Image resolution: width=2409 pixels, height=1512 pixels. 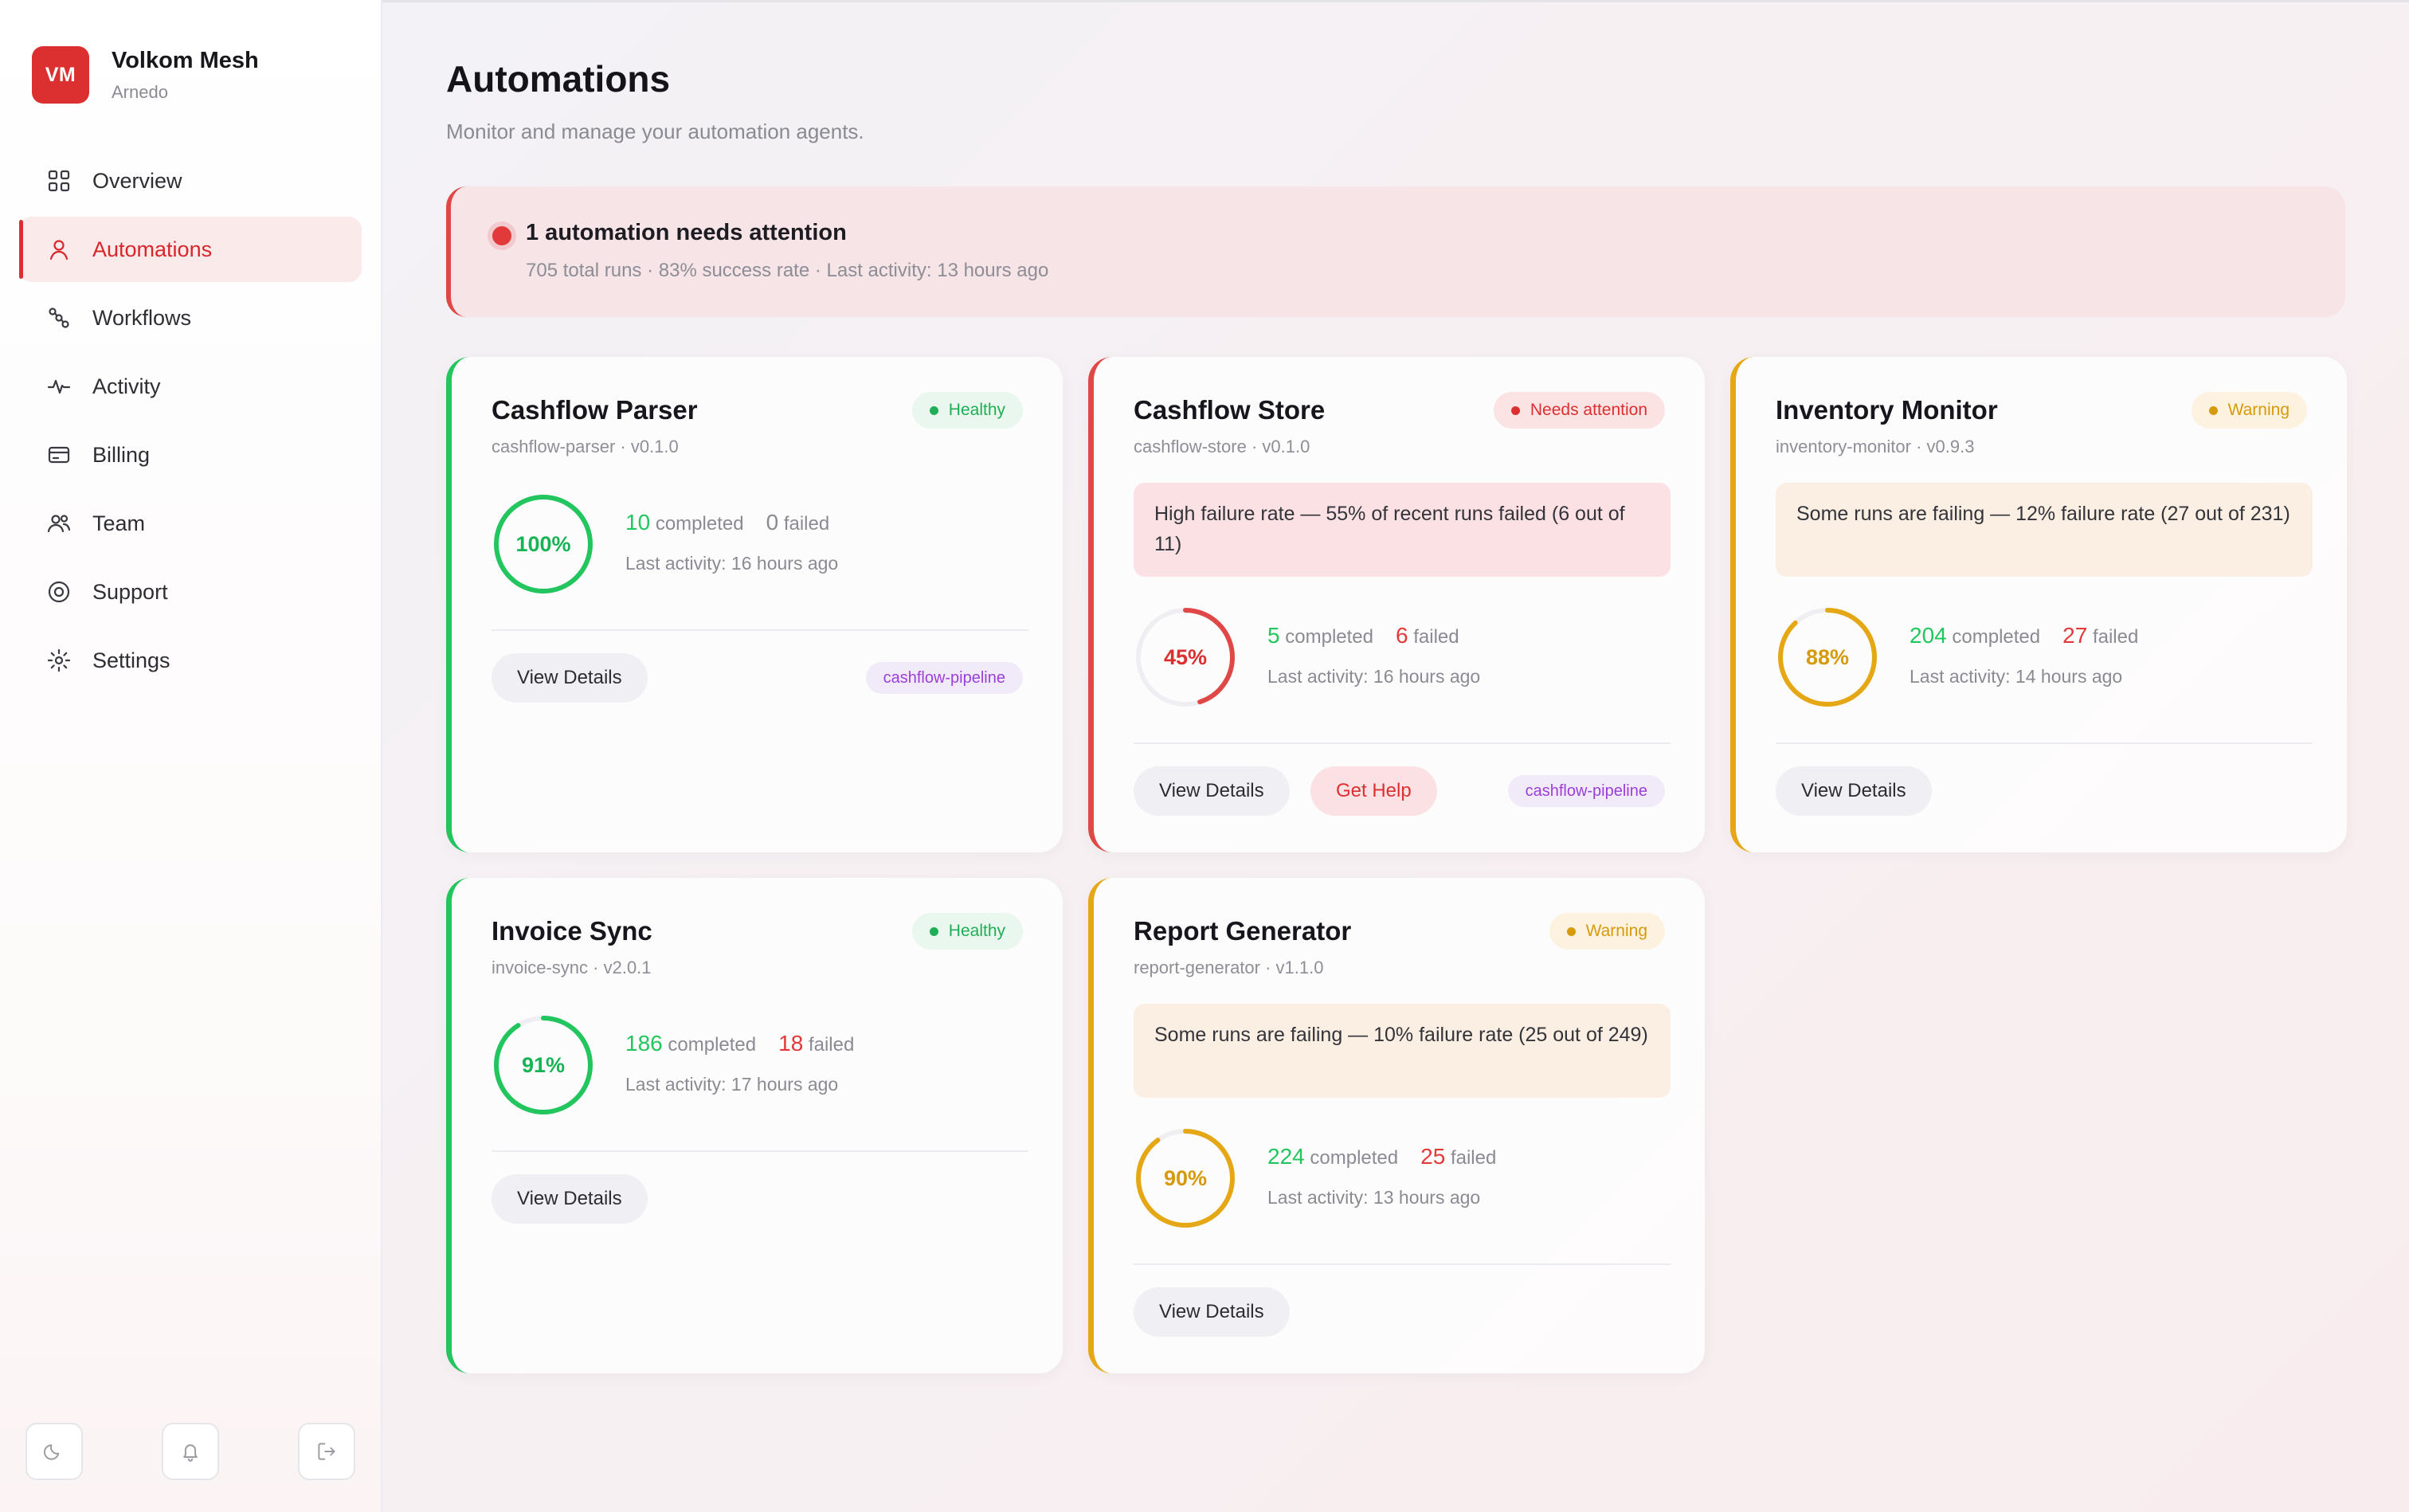 What do you see at coordinates (595, 410) in the screenshot?
I see `card-title: Cashflow Parser` at bounding box center [595, 410].